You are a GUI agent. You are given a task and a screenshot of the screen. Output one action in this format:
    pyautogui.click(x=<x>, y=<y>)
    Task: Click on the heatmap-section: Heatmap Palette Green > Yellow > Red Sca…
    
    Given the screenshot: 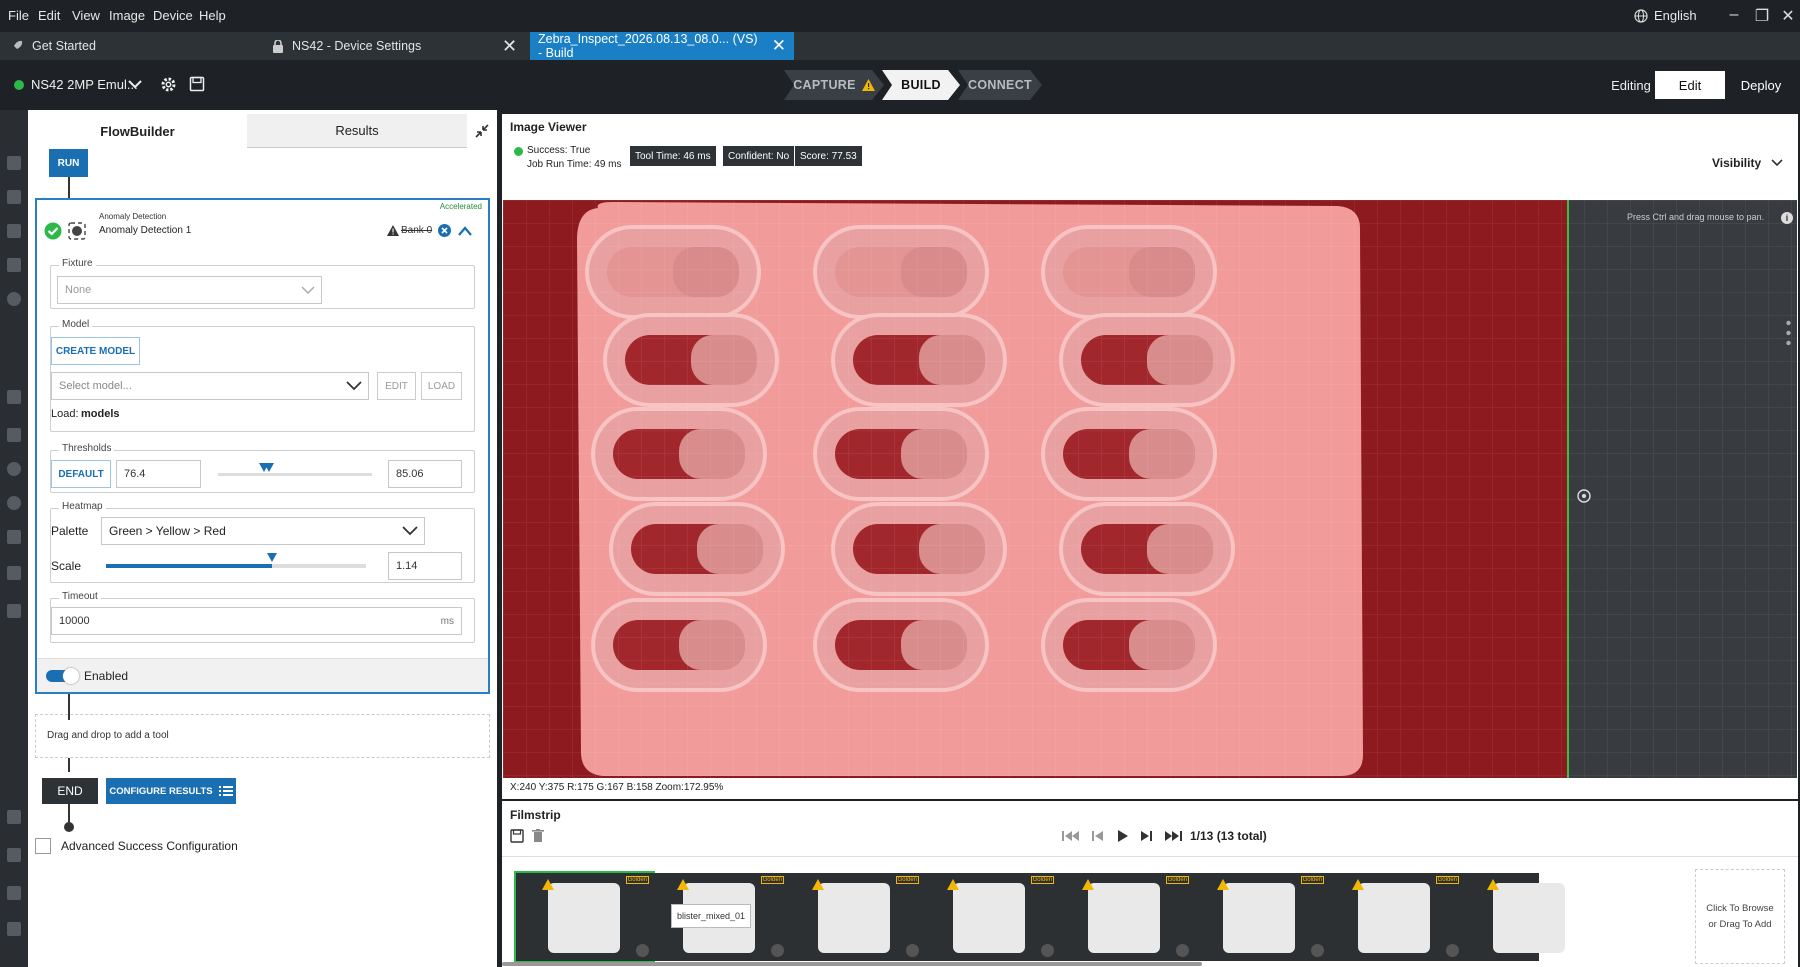 What is the action you would take?
    pyautogui.click(x=262, y=542)
    